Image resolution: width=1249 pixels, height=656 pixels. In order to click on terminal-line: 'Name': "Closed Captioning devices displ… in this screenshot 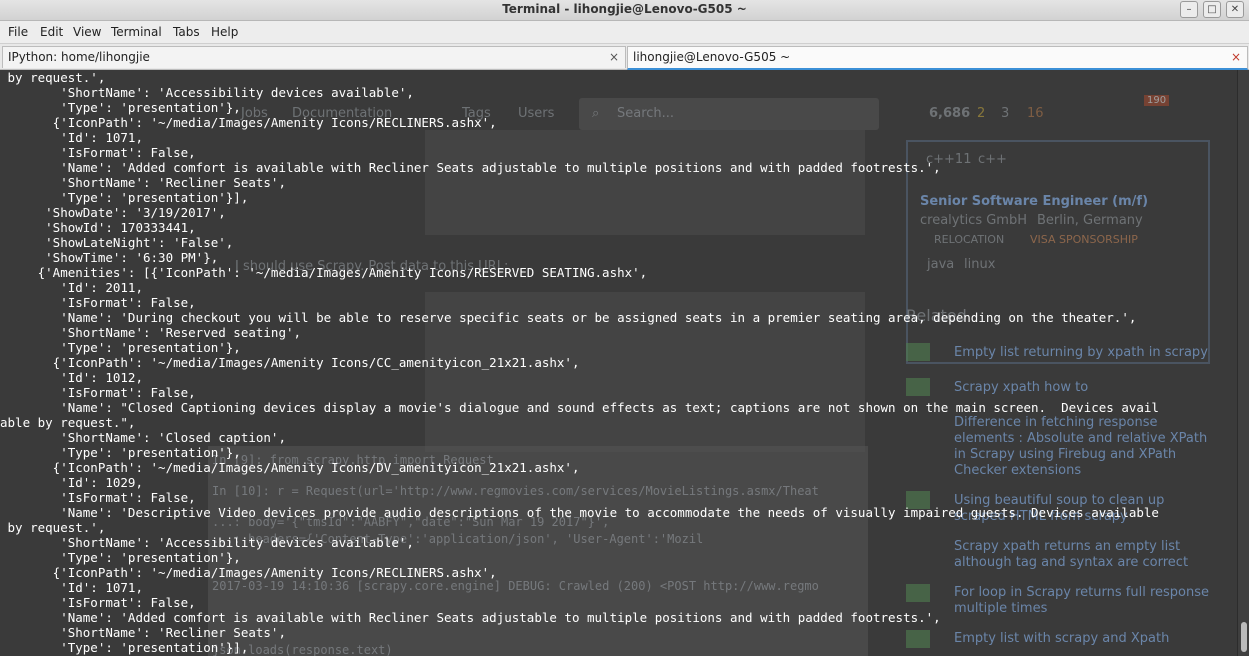, I will do `click(579, 407)`.